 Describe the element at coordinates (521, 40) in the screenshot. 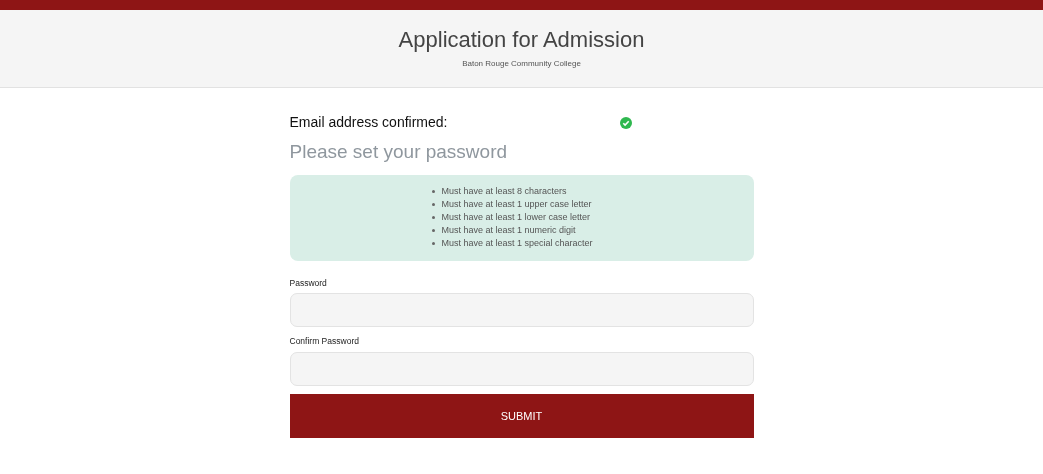

I see `page-title: Application for Admission` at that location.